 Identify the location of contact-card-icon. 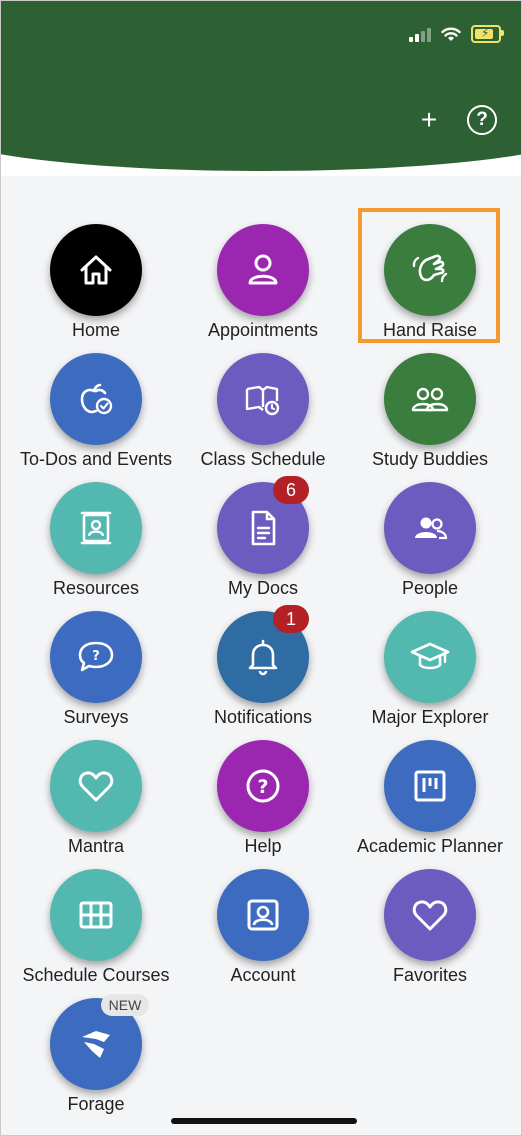
(96, 528).